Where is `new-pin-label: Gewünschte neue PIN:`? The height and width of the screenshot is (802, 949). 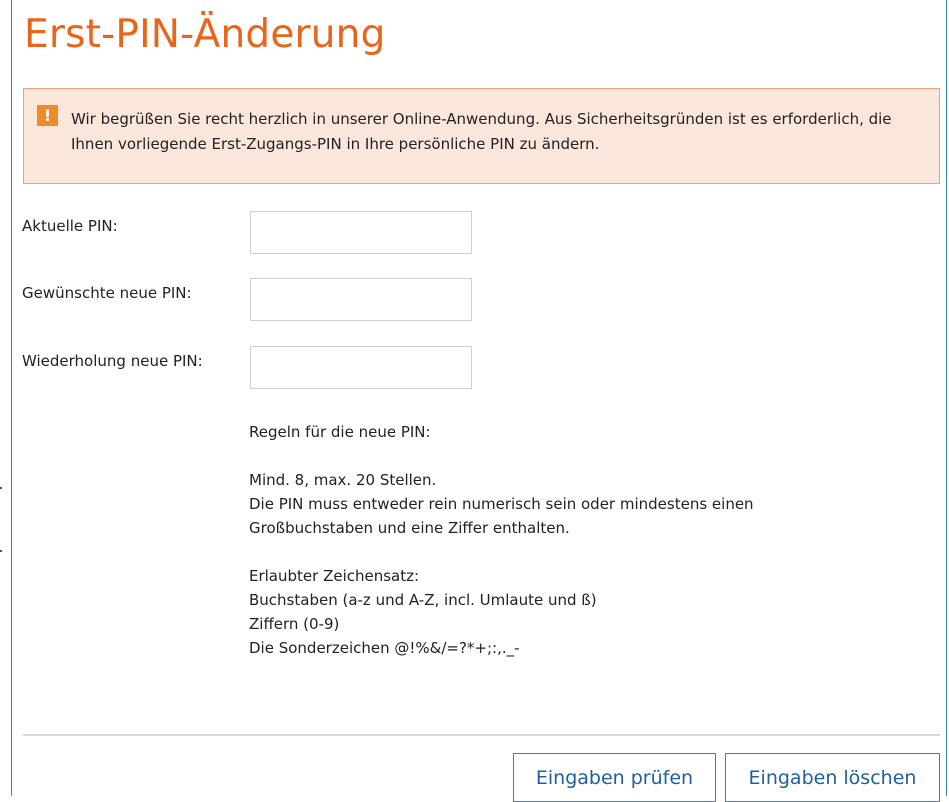
new-pin-label: Gewünschte neue PIN: is located at coordinates (107, 293).